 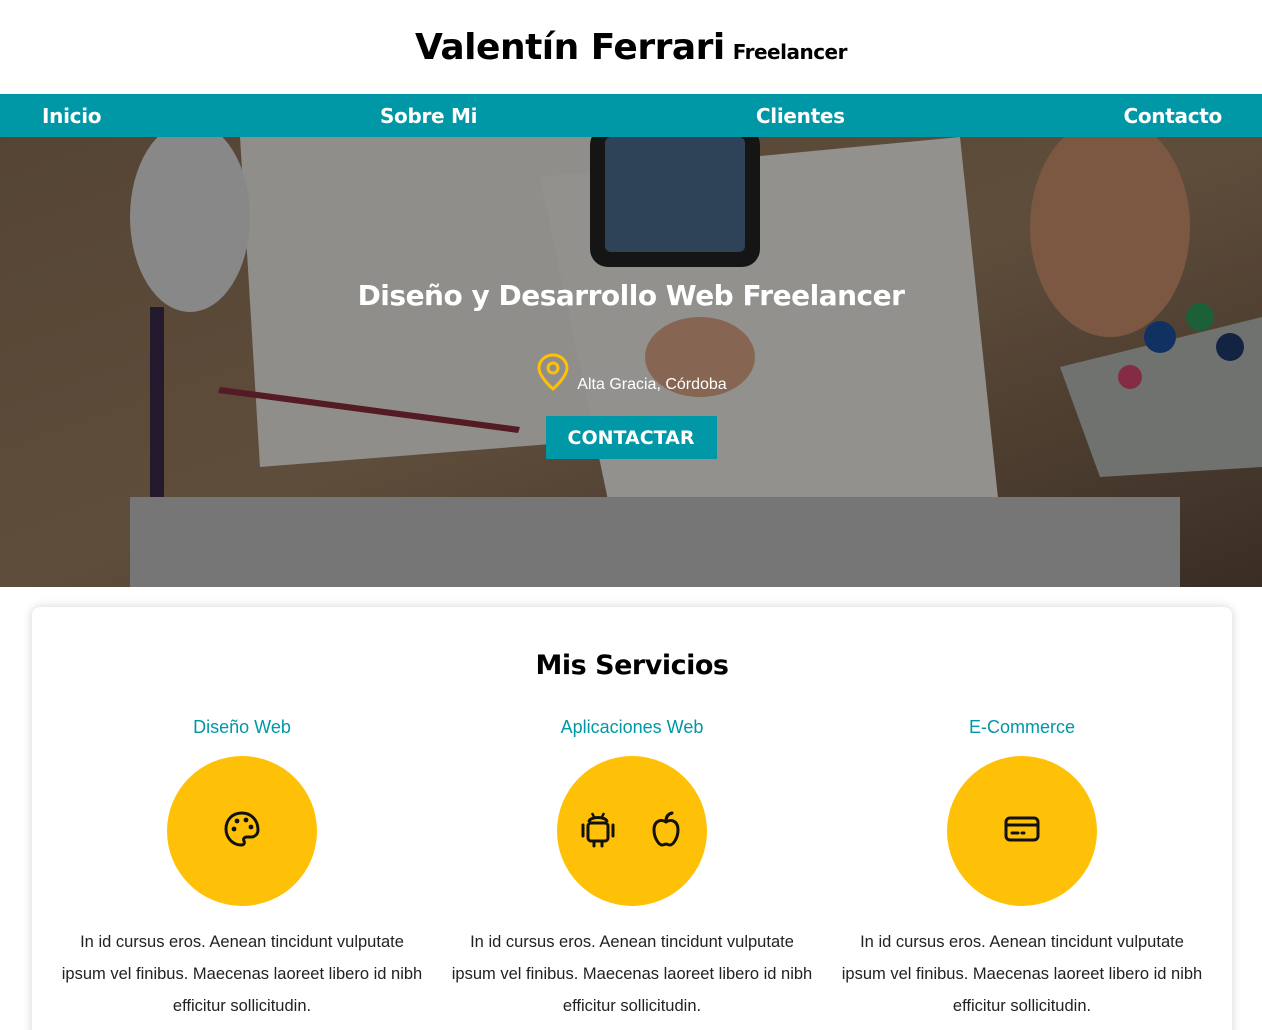 I want to click on map-pin-icon, so click(x=553, y=374).